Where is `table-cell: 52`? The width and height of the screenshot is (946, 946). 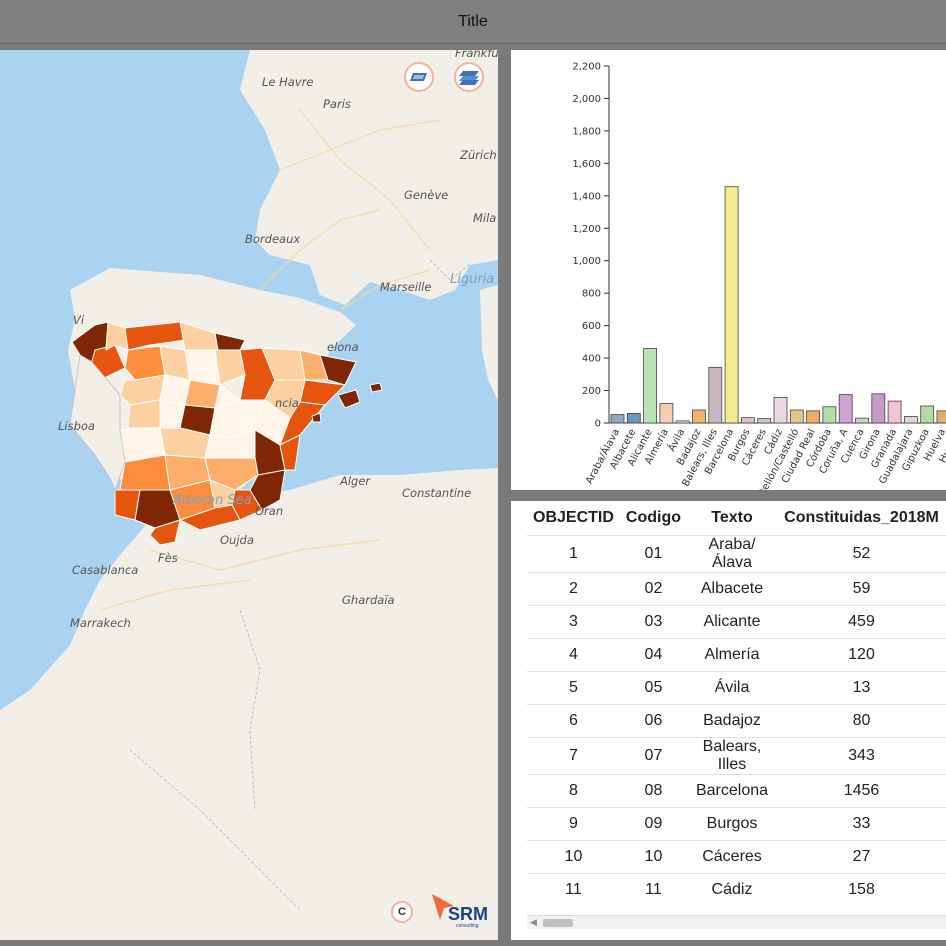
table-cell: 52 is located at coordinates (861, 554).